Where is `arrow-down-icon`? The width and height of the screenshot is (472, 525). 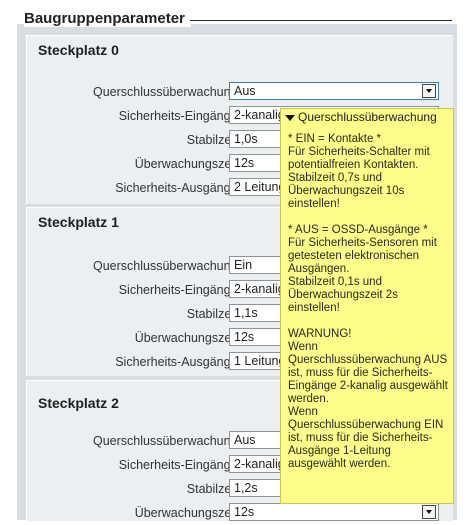
arrow-down-icon is located at coordinates (290, 117).